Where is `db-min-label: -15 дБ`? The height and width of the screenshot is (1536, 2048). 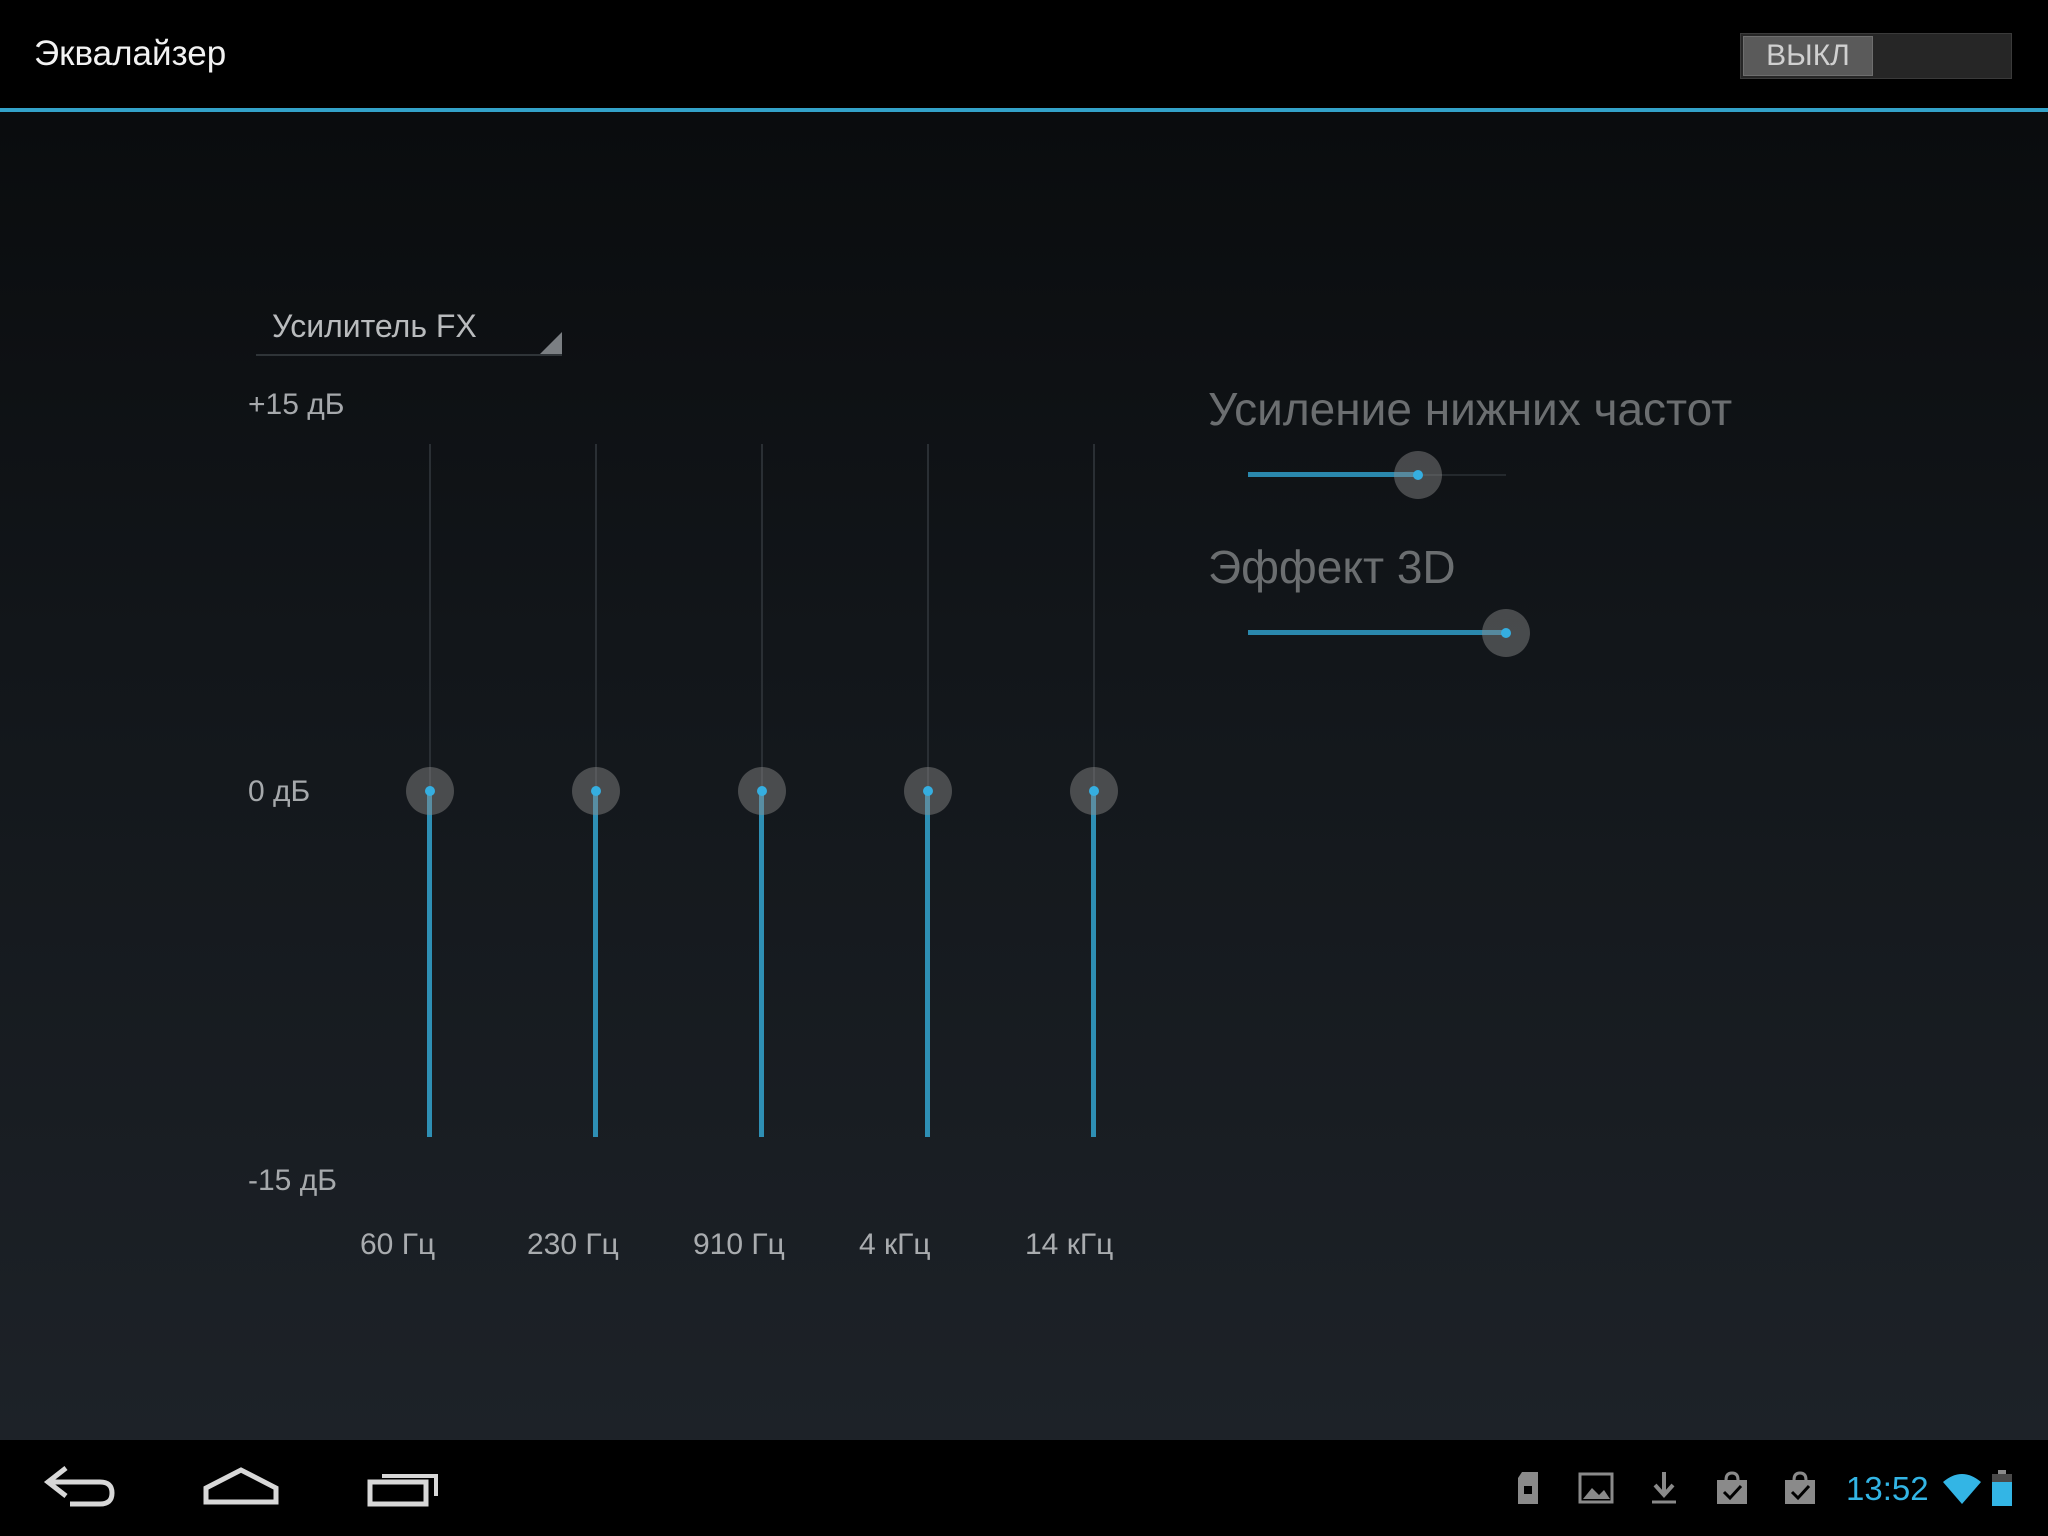
db-min-label: -15 дБ is located at coordinates (292, 1180).